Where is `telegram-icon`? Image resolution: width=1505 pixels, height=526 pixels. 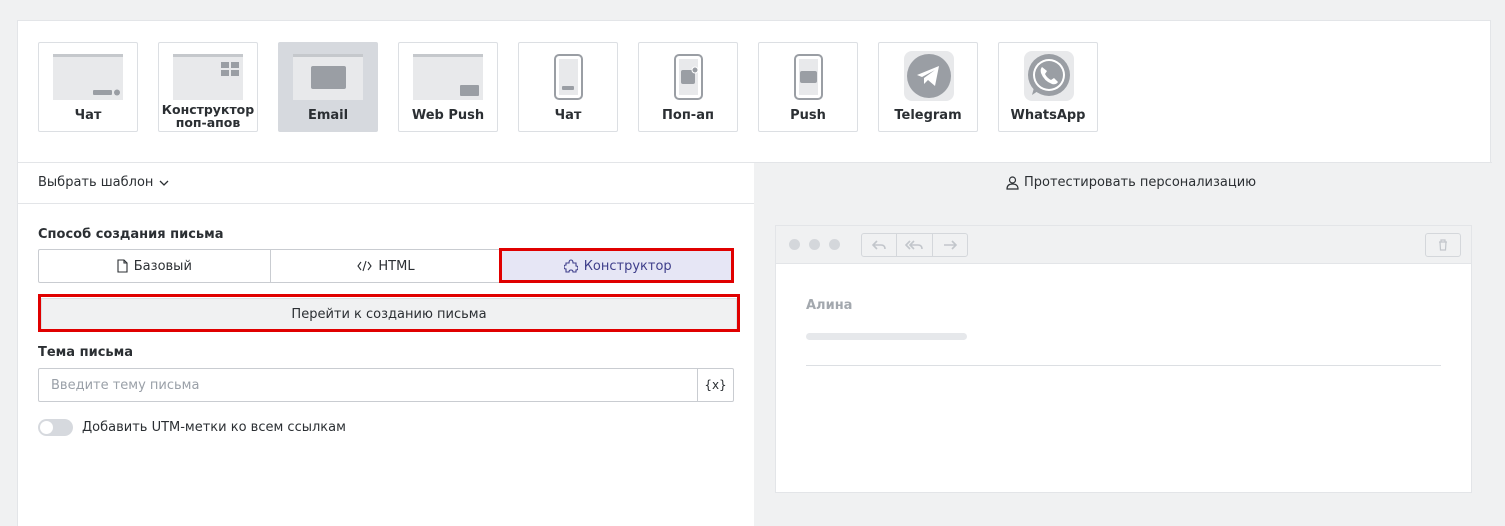
telegram-icon is located at coordinates (929, 76).